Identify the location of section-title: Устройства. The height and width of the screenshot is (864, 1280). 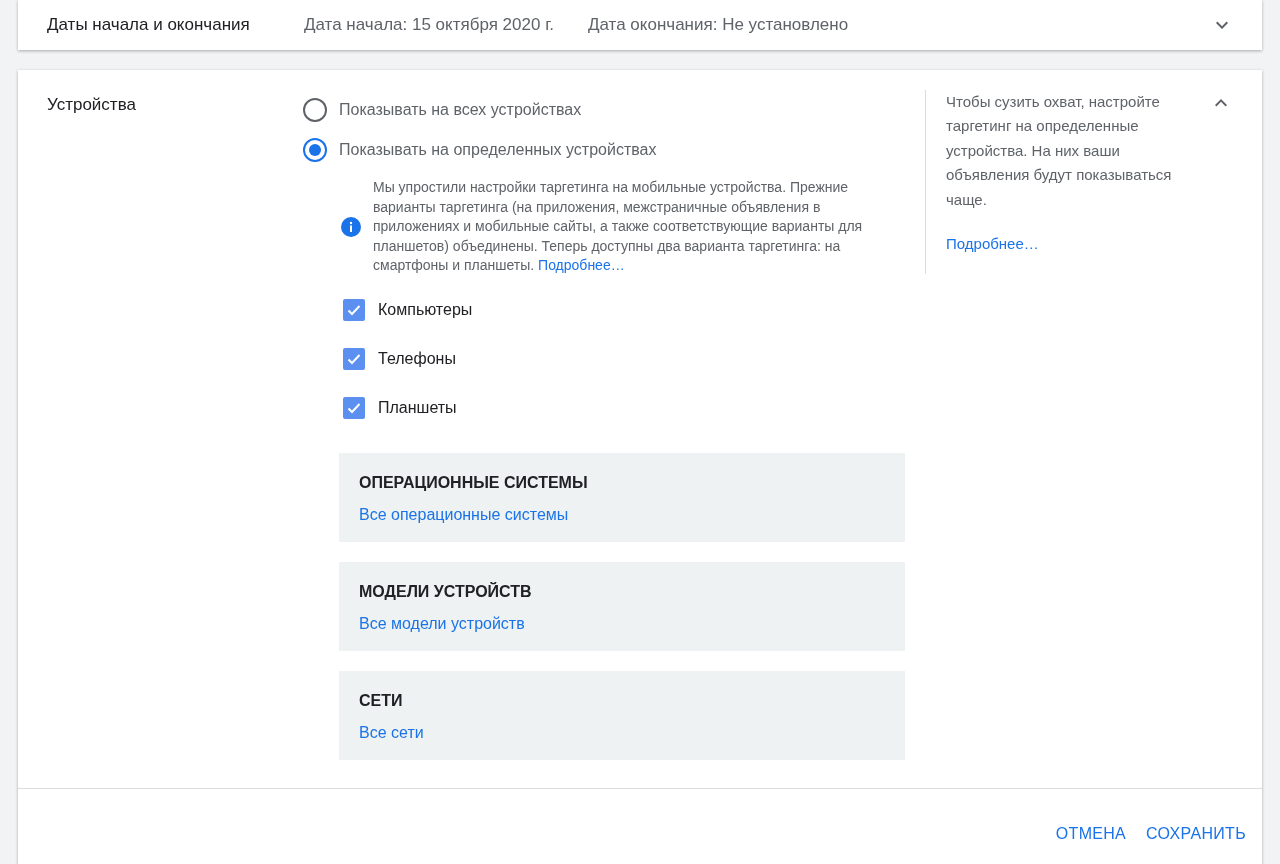
(91, 104).